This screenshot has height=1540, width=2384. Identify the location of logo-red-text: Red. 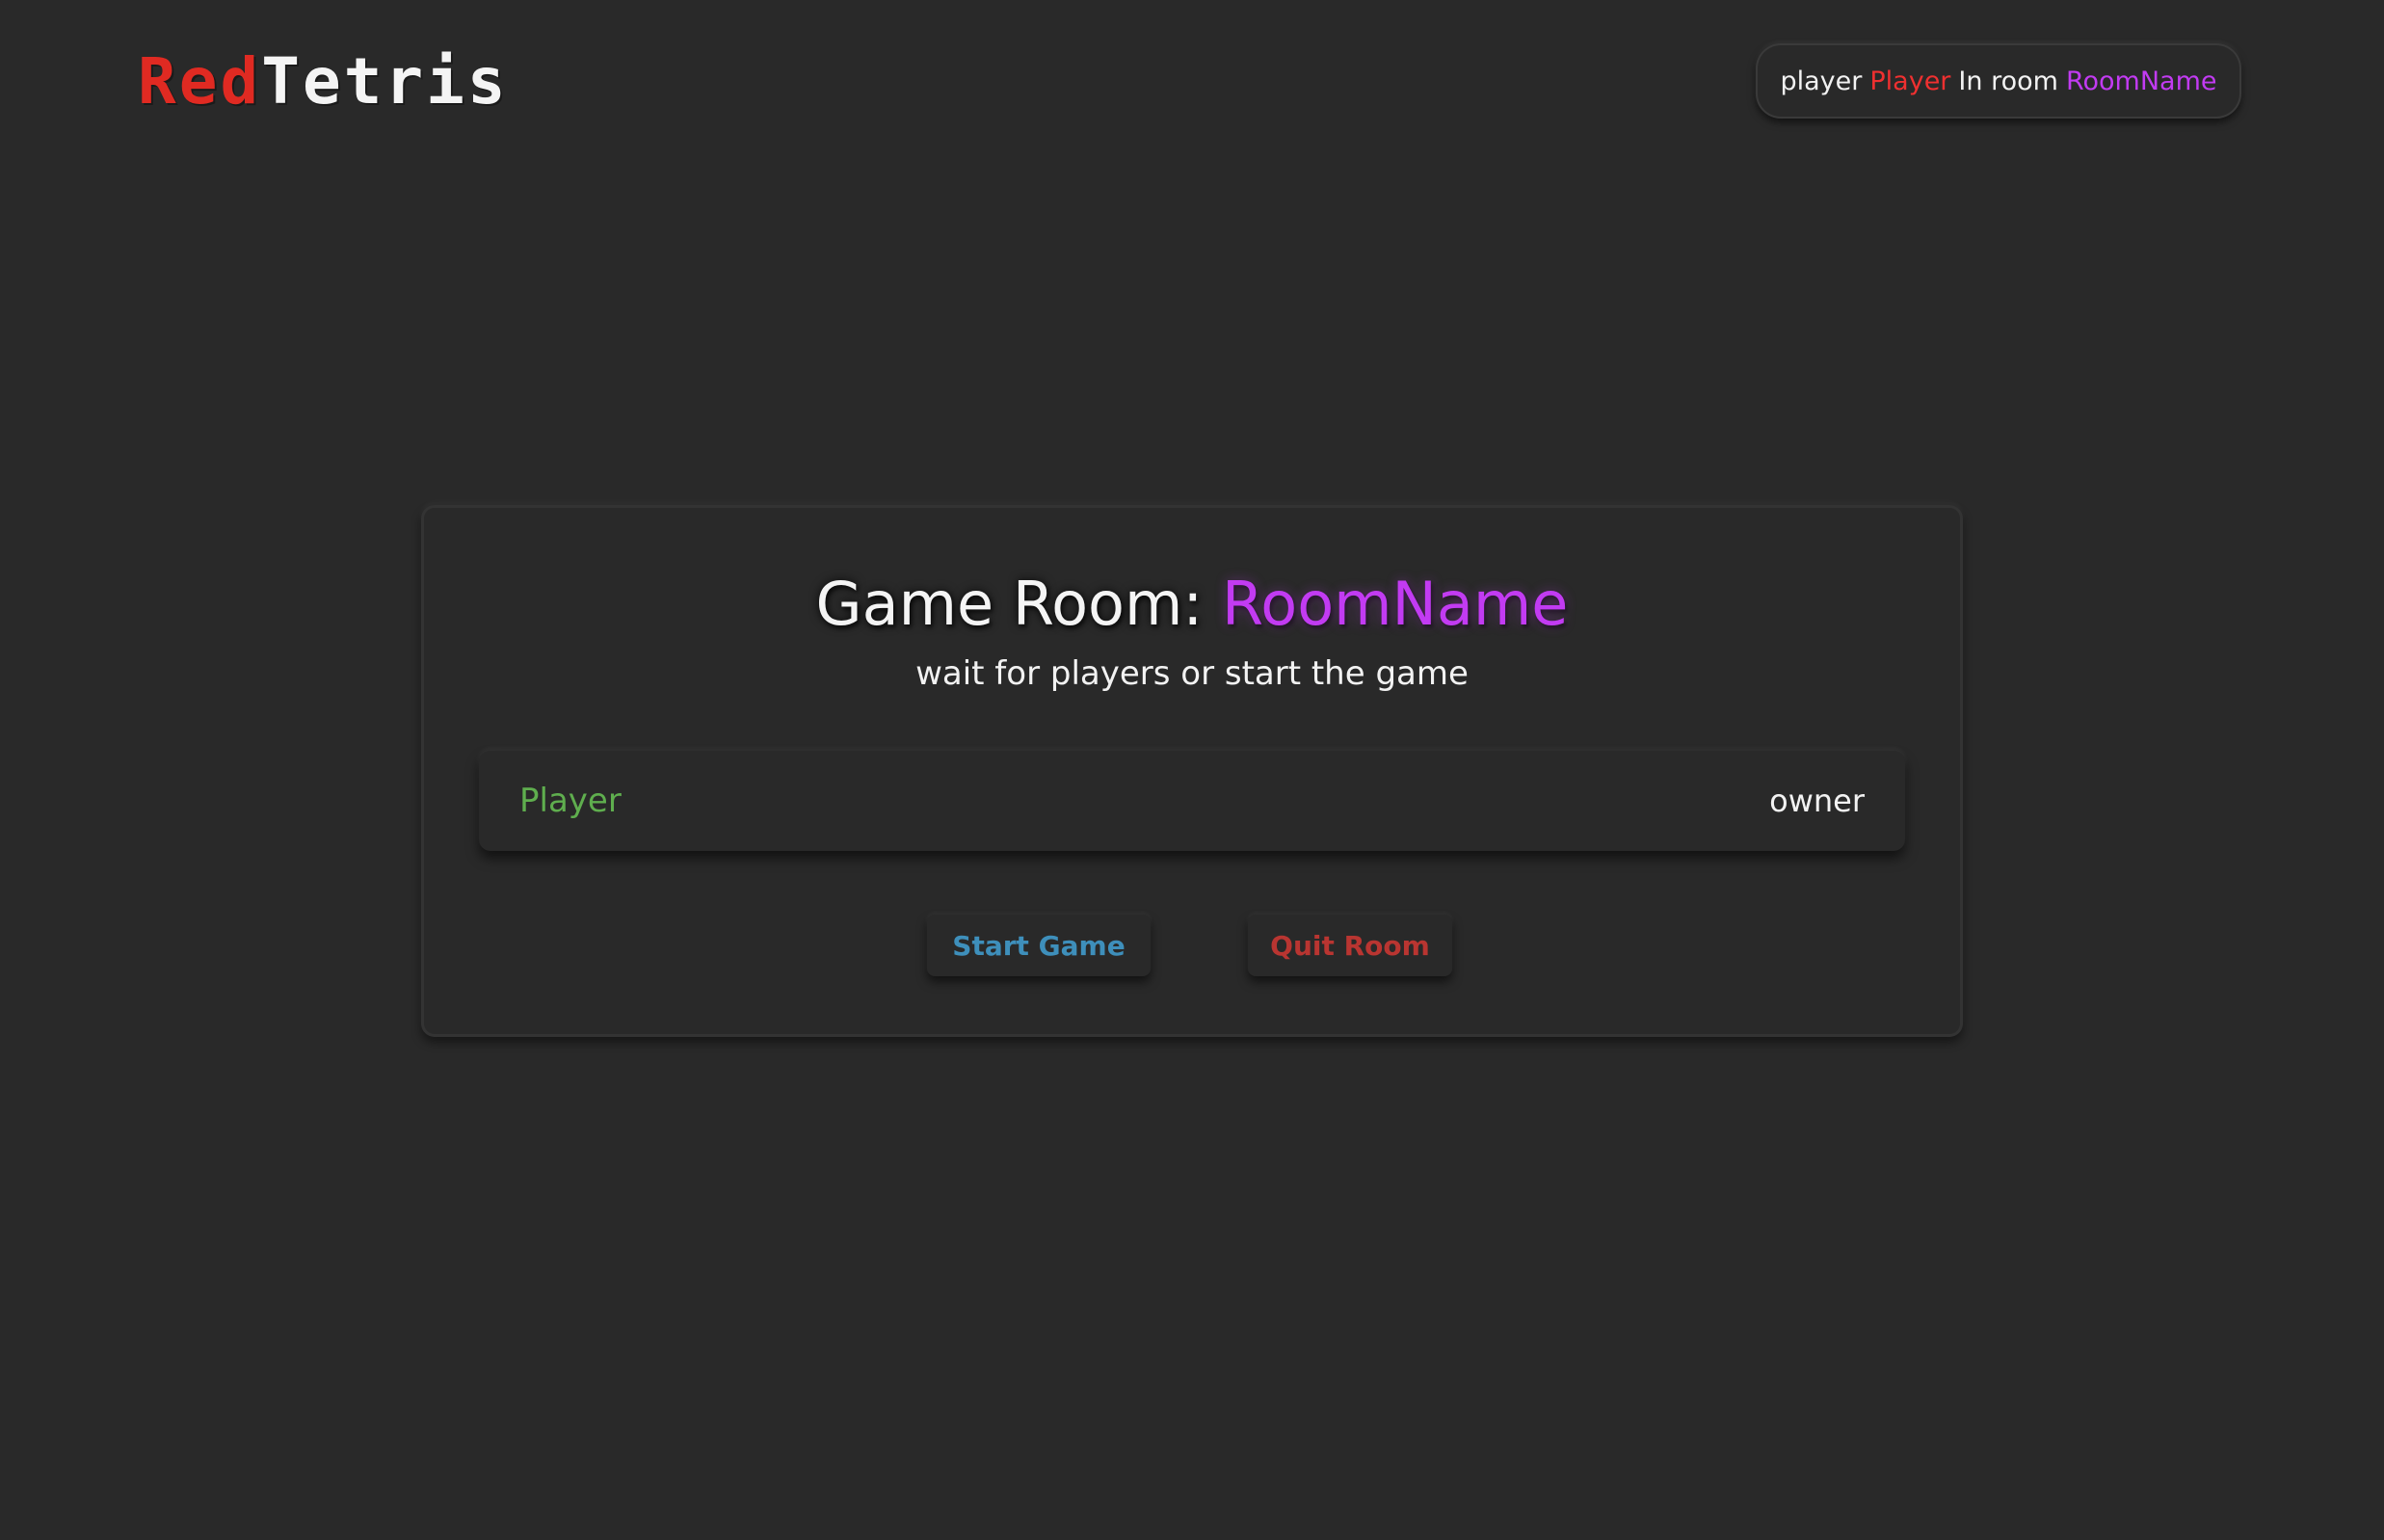
(200, 81).